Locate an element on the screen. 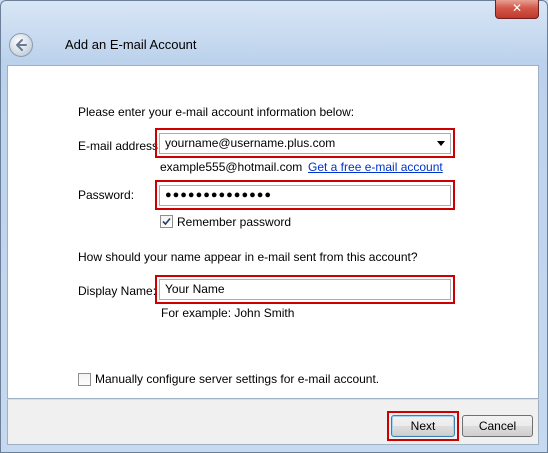 The width and height of the screenshot is (548, 453). email-combobox: yourname@username.plus.com is located at coordinates (305, 143).